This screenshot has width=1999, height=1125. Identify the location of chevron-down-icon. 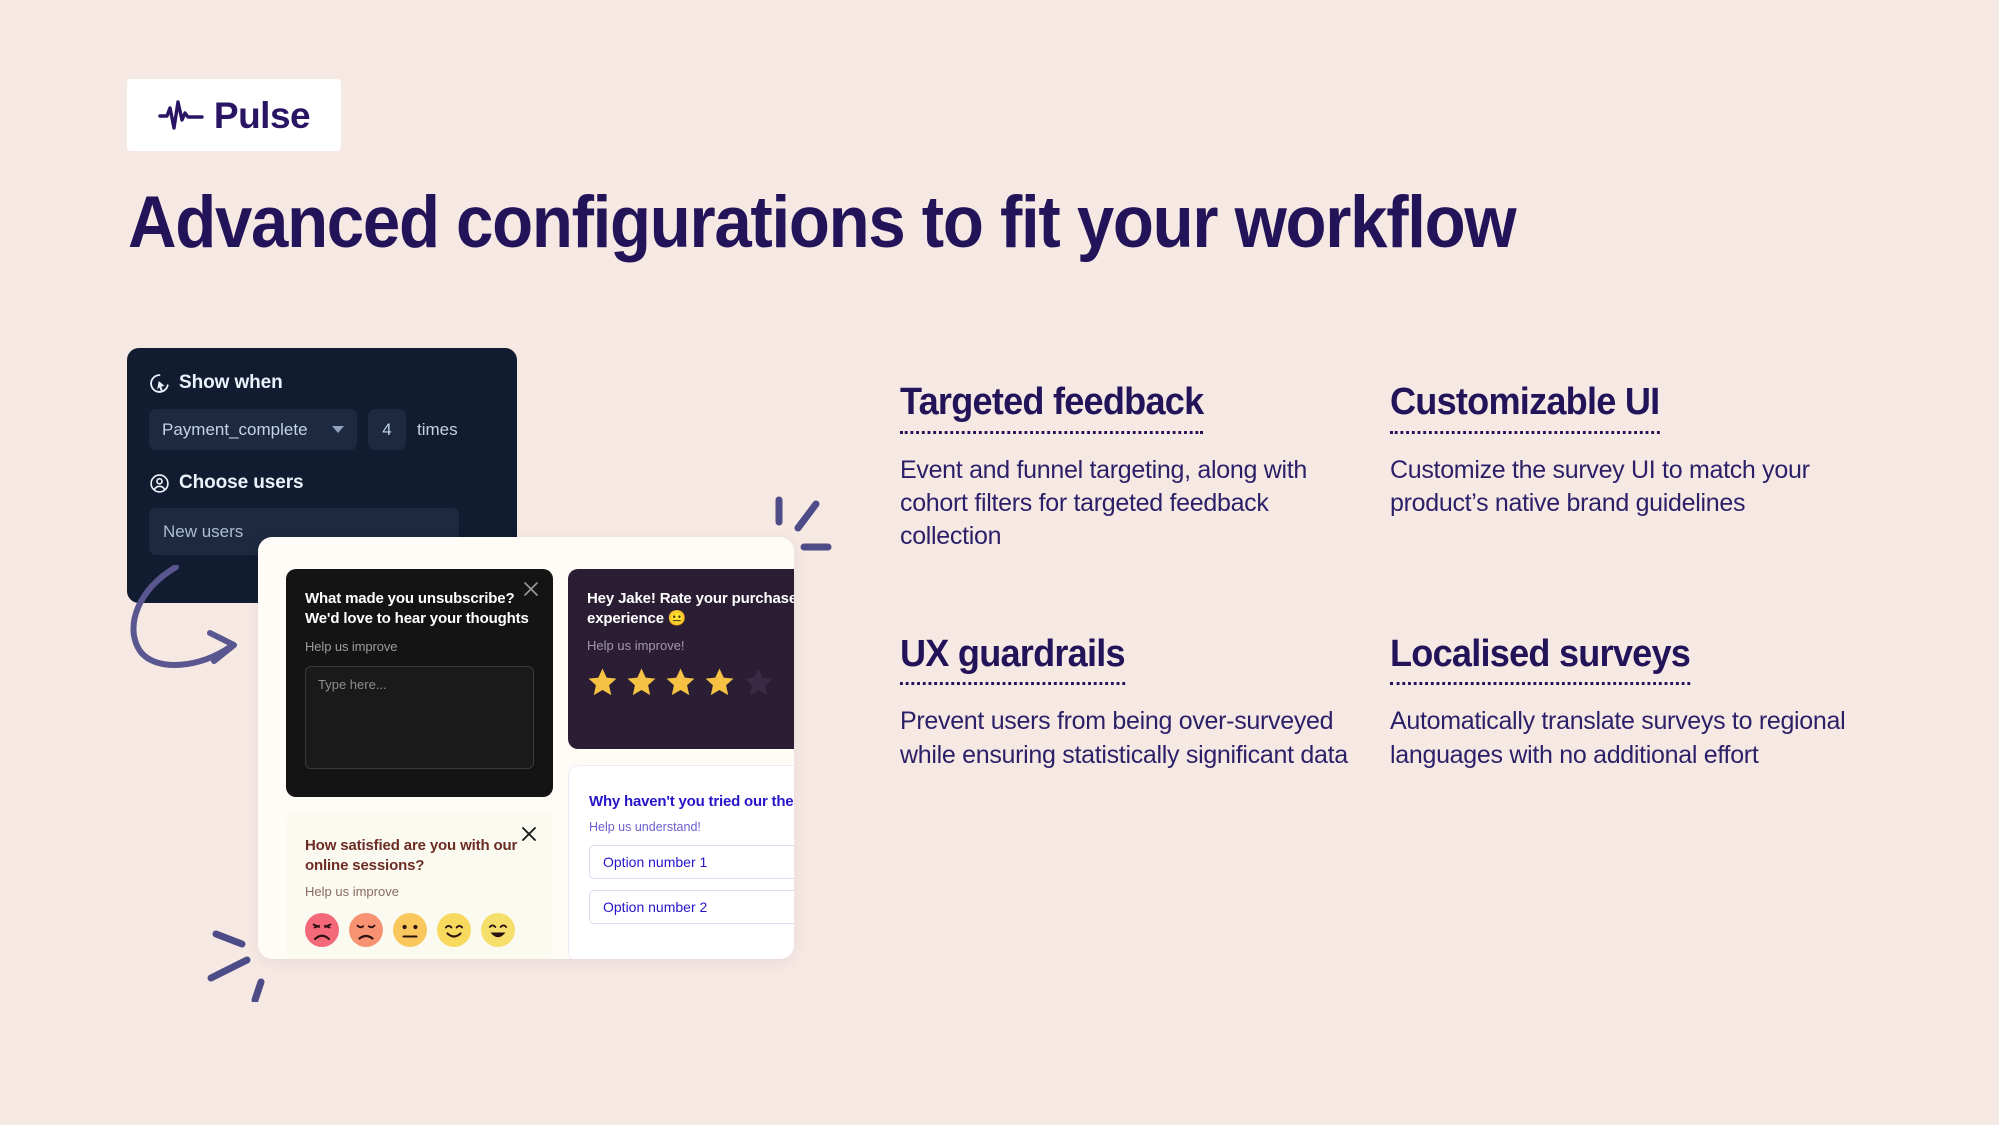
(338, 429).